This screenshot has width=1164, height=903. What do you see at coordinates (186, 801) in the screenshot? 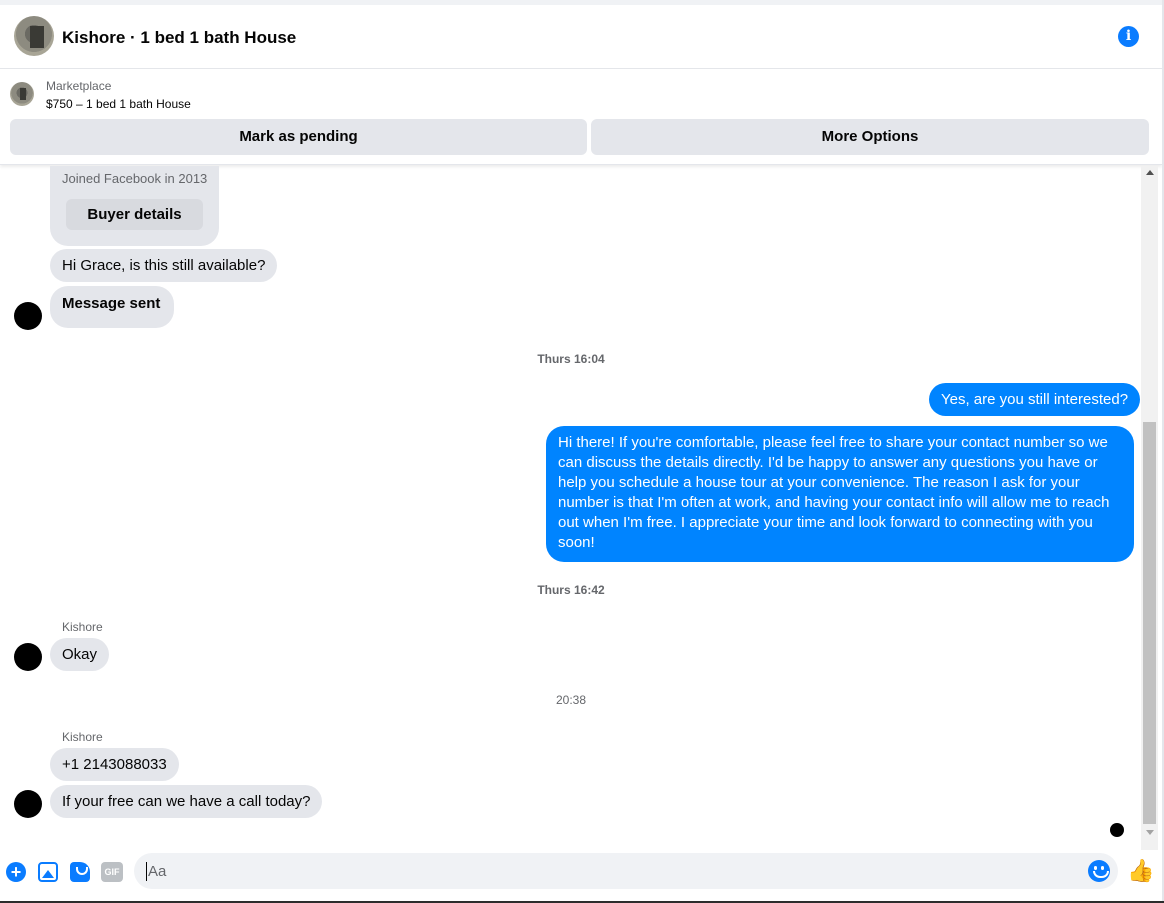
I see `incoming-message: If your free can we have a call today?` at bounding box center [186, 801].